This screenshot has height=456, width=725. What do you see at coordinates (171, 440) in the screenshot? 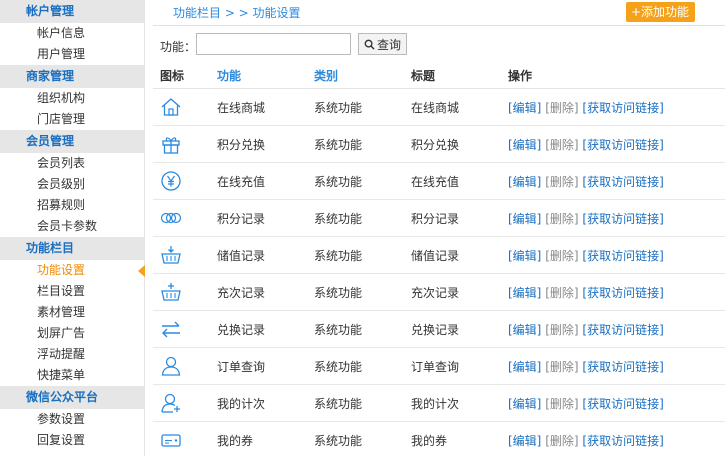
I see `coupon-icon` at bounding box center [171, 440].